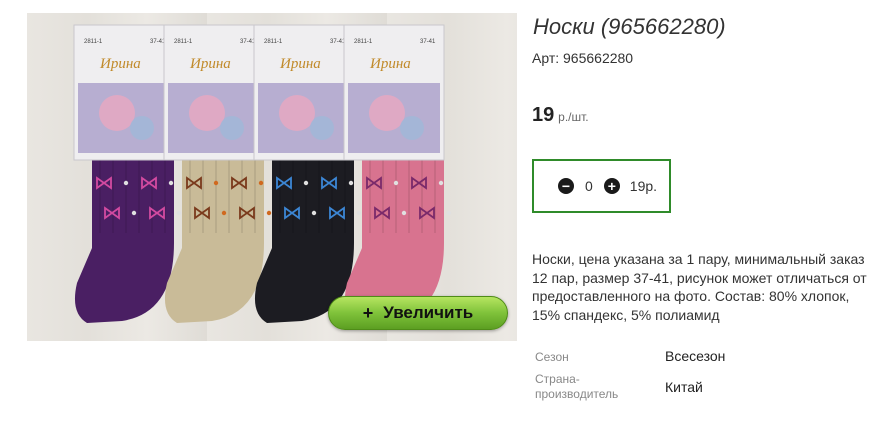  I want to click on svg-text: 37-41, so click(428, 42).